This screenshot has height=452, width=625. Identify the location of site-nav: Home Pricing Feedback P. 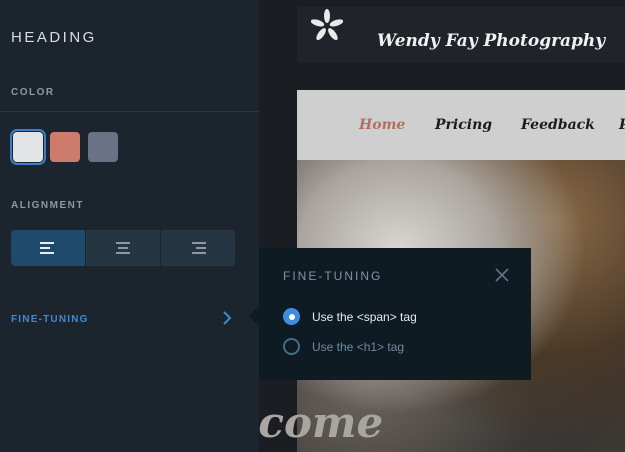
(461, 125).